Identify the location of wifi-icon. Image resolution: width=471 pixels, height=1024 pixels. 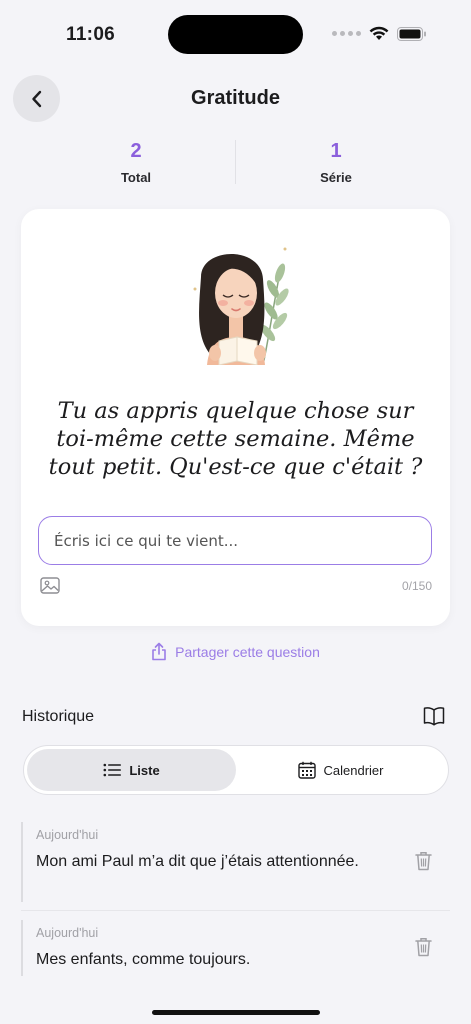
(379, 33).